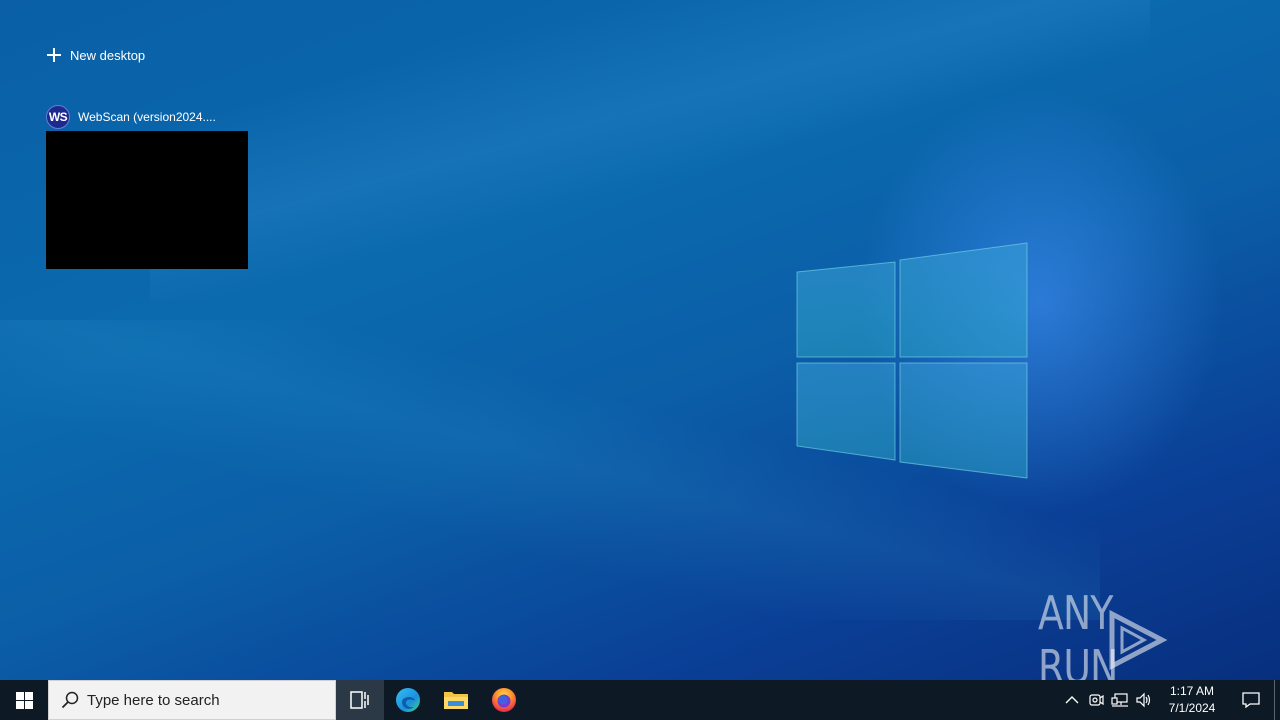 The width and height of the screenshot is (1280, 720). I want to click on taskbar-search-box: Type here to search, so click(192, 700).